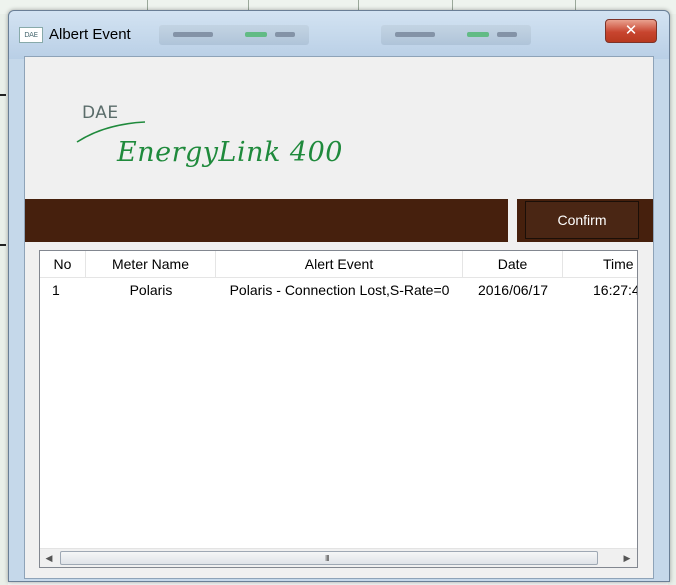 This screenshot has width=676, height=585. What do you see at coordinates (4, 299) in the screenshot?
I see `background-app-edge` at bounding box center [4, 299].